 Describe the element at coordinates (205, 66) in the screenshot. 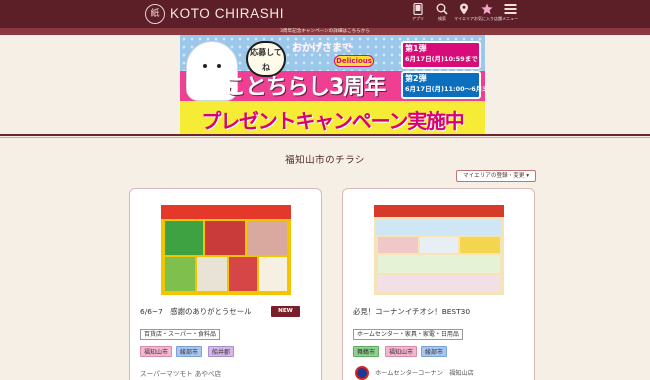

I see `mascot-eye-left` at that location.